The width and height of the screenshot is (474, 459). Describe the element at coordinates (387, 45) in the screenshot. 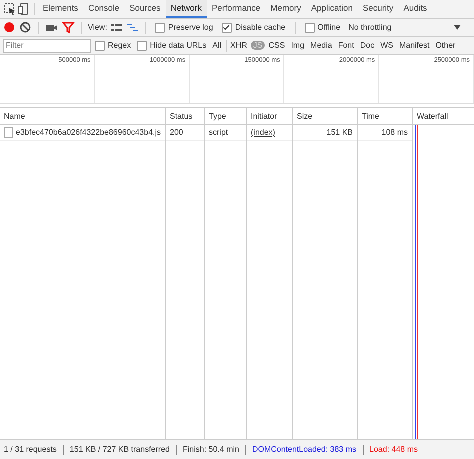

I see `type-filter: WS` at that location.